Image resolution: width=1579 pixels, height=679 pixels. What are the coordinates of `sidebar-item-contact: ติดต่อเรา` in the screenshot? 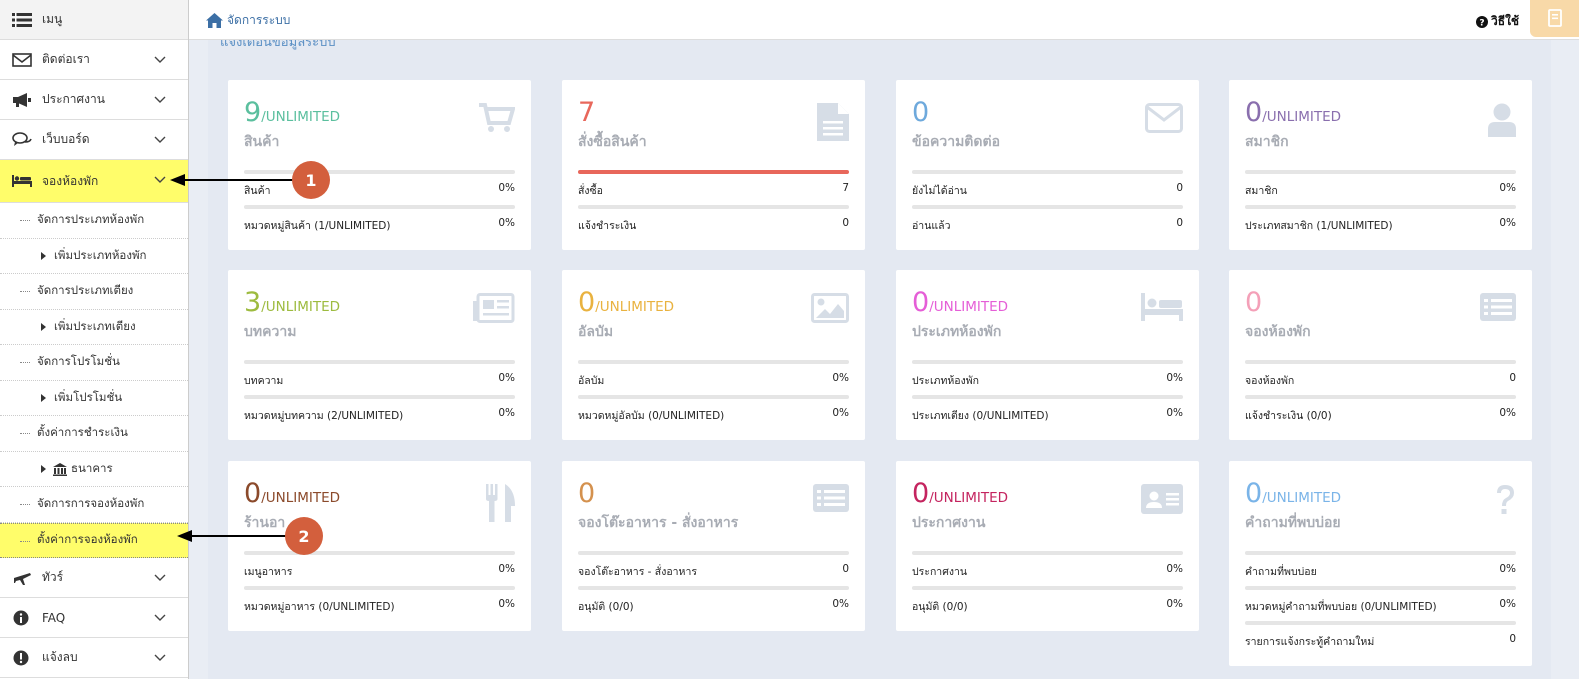 It's located at (94, 60).